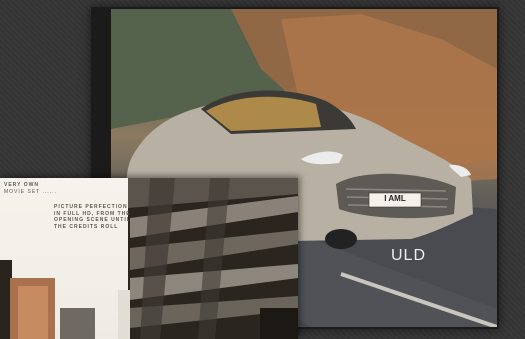 The height and width of the screenshot is (339, 525). I want to click on caption-line: IN FULL HD, FROM THE, so click(92, 213).